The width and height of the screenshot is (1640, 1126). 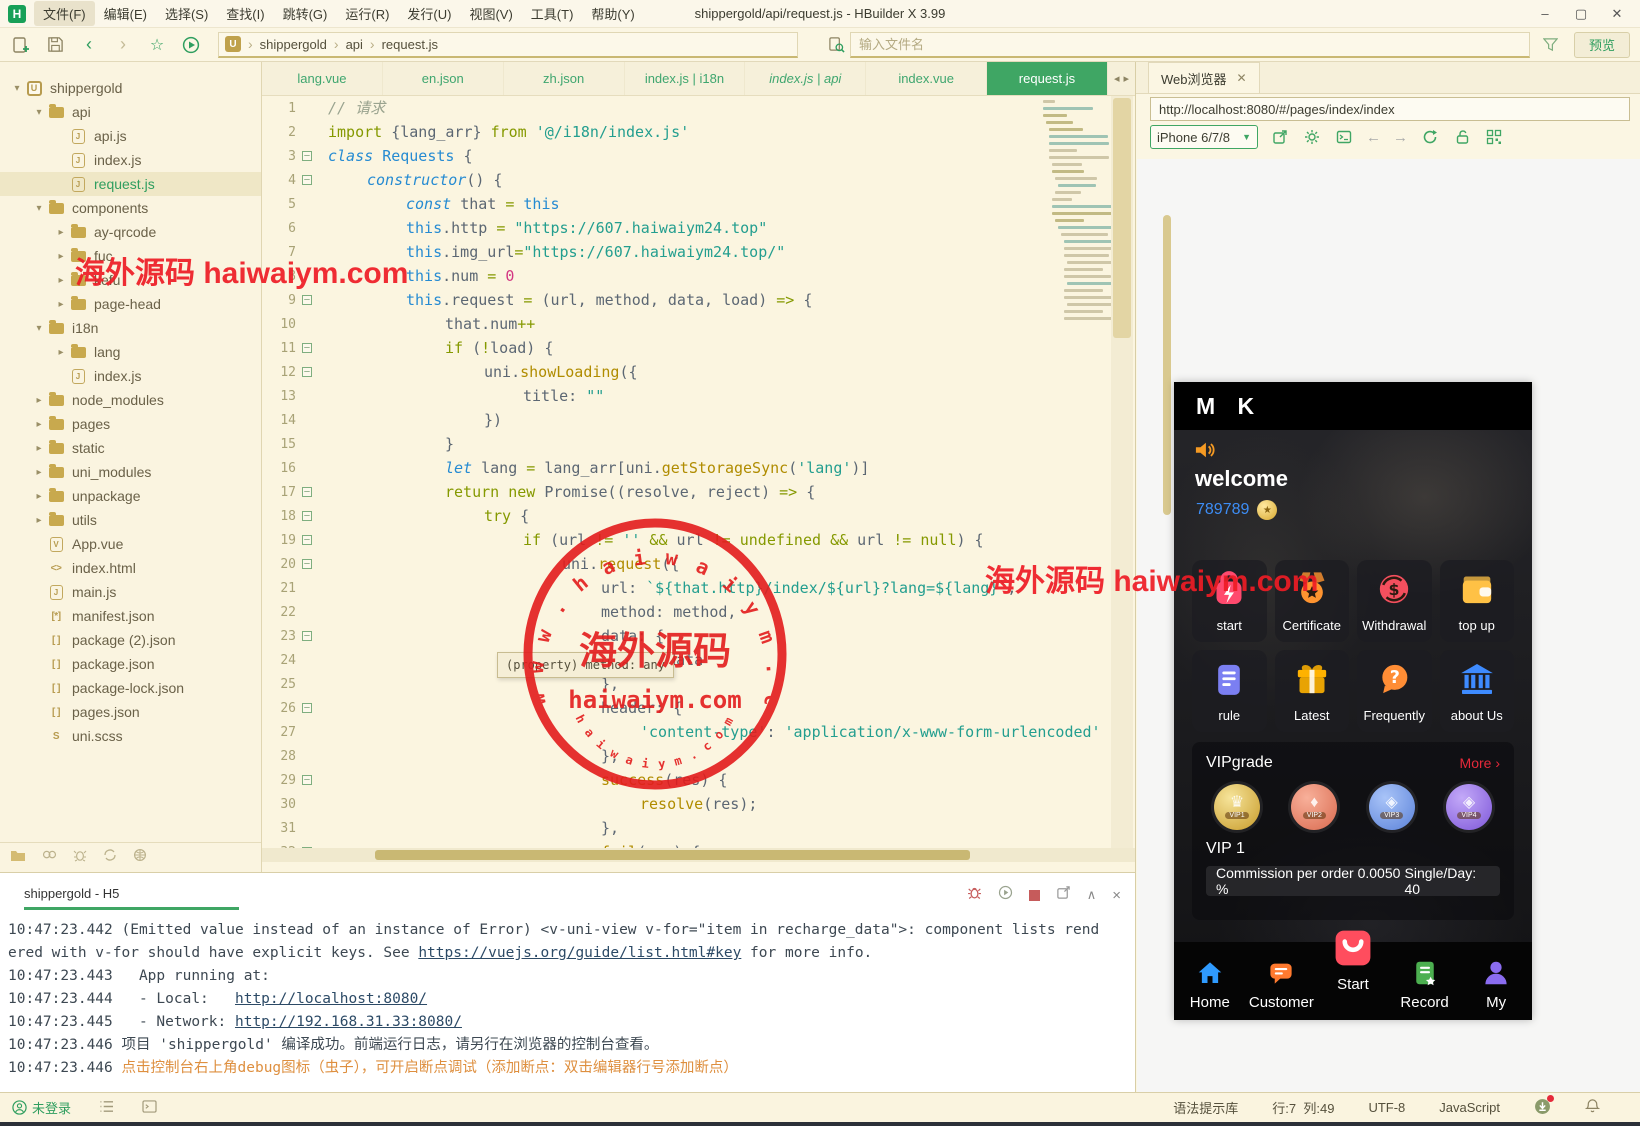 What do you see at coordinates (293, 44) in the screenshot?
I see `breadcrumb-project: shippergold` at bounding box center [293, 44].